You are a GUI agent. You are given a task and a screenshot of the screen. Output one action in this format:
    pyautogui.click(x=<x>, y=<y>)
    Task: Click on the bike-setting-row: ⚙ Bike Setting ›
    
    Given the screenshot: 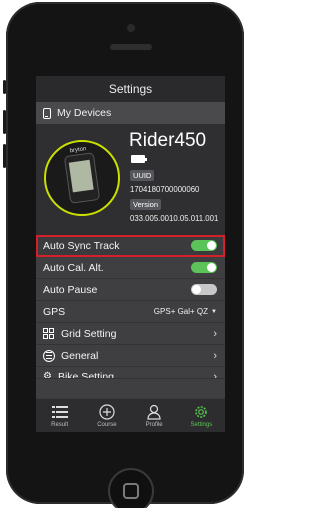 What is the action you would take?
    pyautogui.click(x=130, y=373)
    